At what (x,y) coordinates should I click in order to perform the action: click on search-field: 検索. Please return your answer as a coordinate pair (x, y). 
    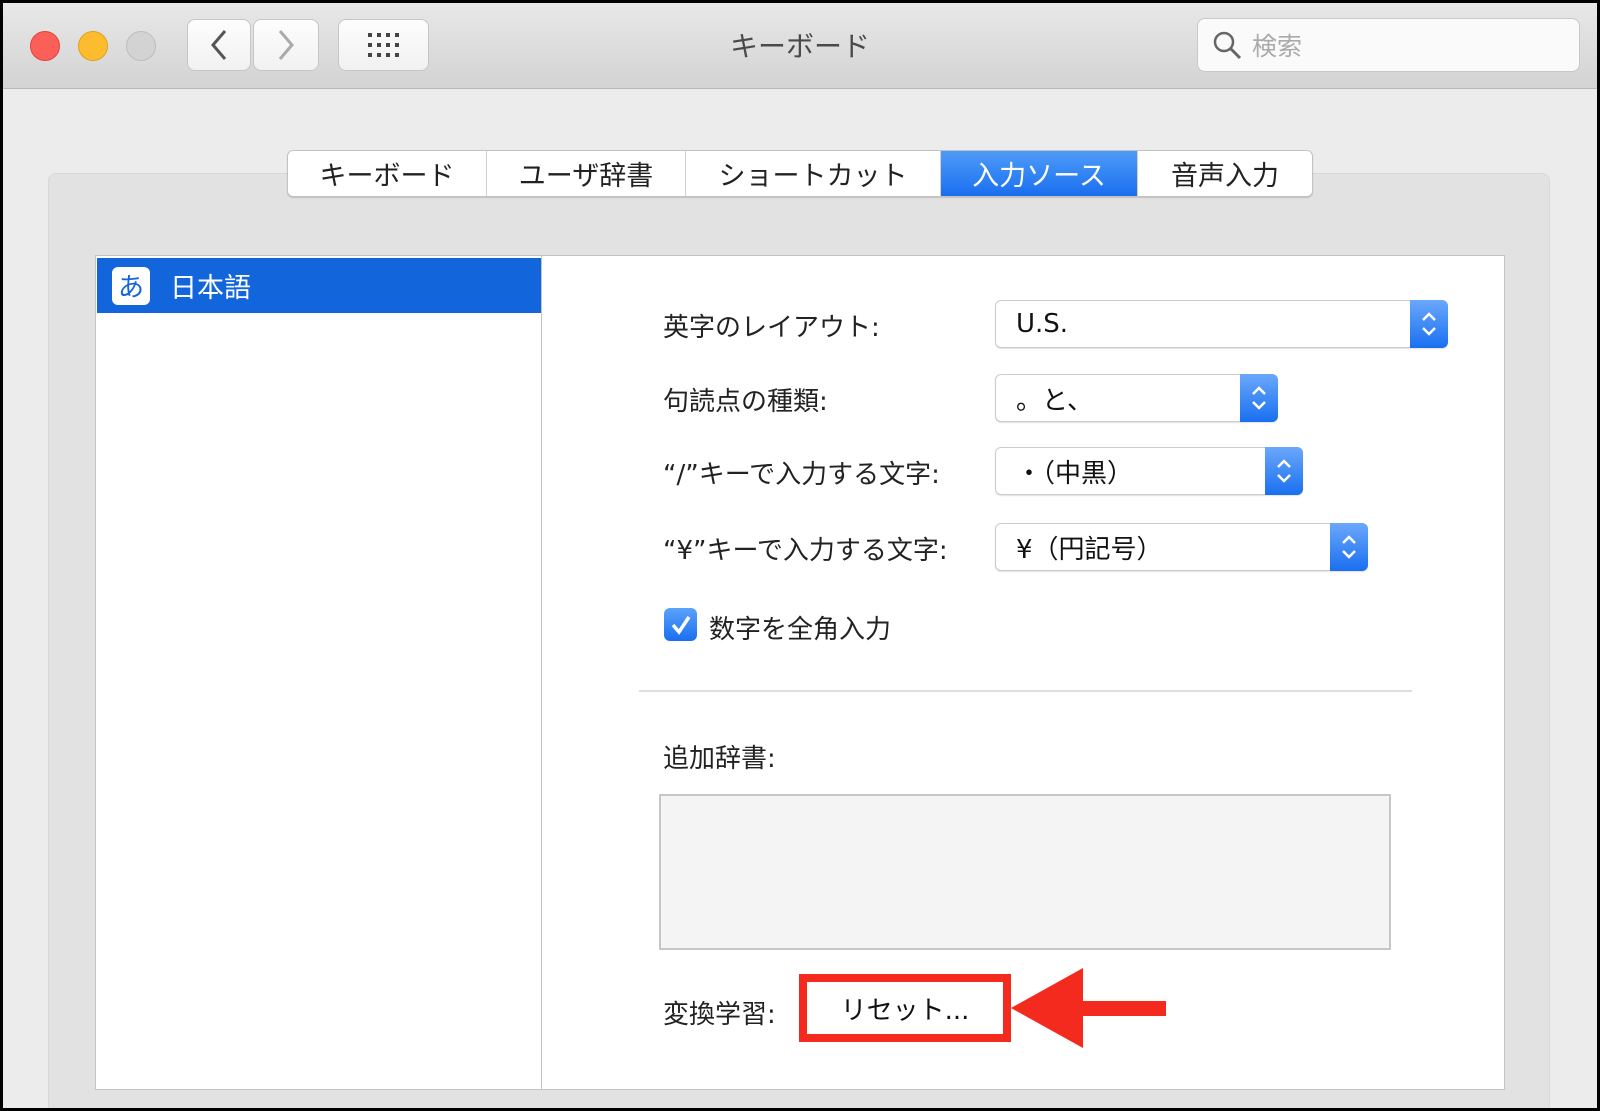
    Looking at the image, I should click on (1388, 45).